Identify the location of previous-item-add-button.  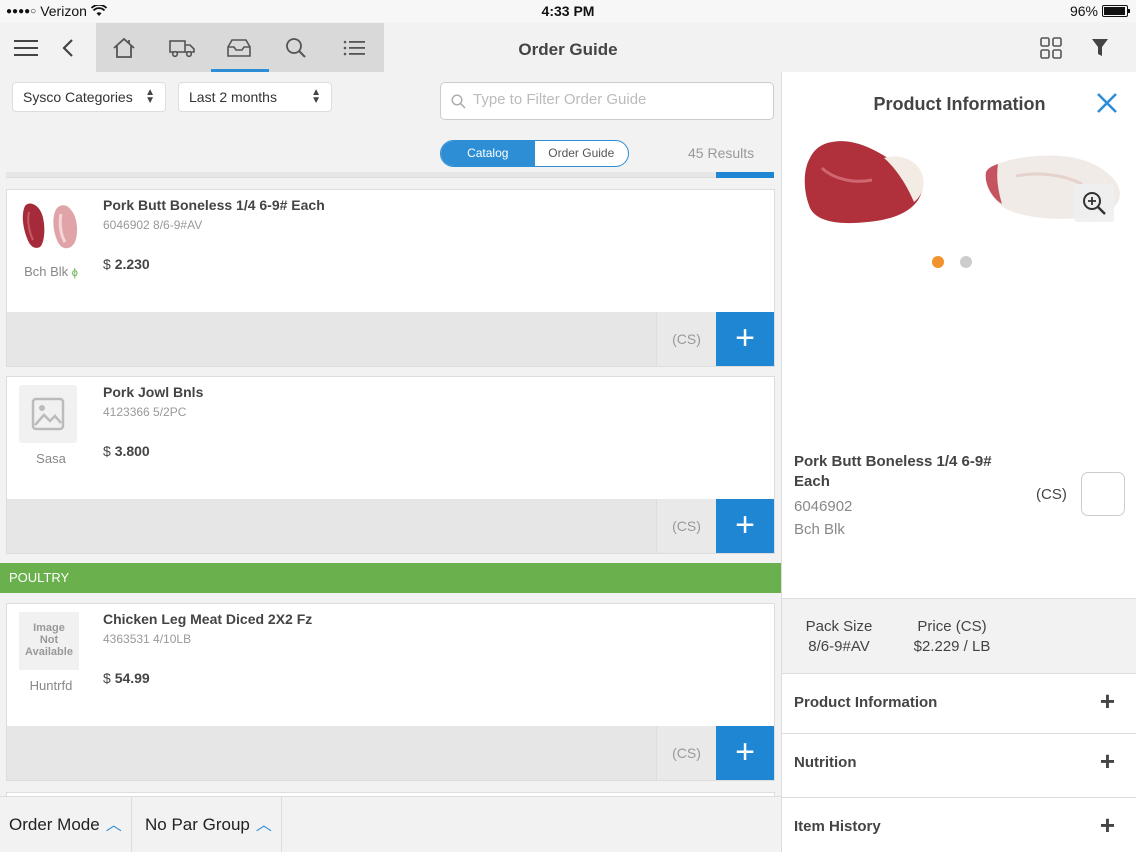
(745, 175).